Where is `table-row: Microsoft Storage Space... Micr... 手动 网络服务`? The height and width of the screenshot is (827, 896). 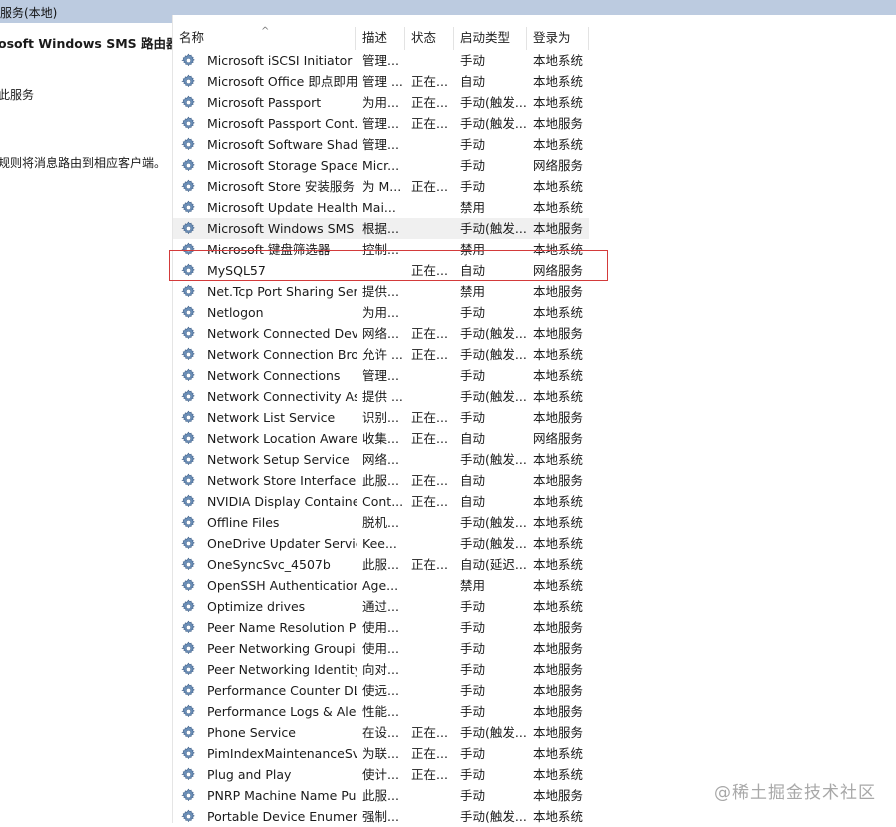
table-row: Microsoft Storage Space... Micr... 手动 网络服务 is located at coordinates (534, 165).